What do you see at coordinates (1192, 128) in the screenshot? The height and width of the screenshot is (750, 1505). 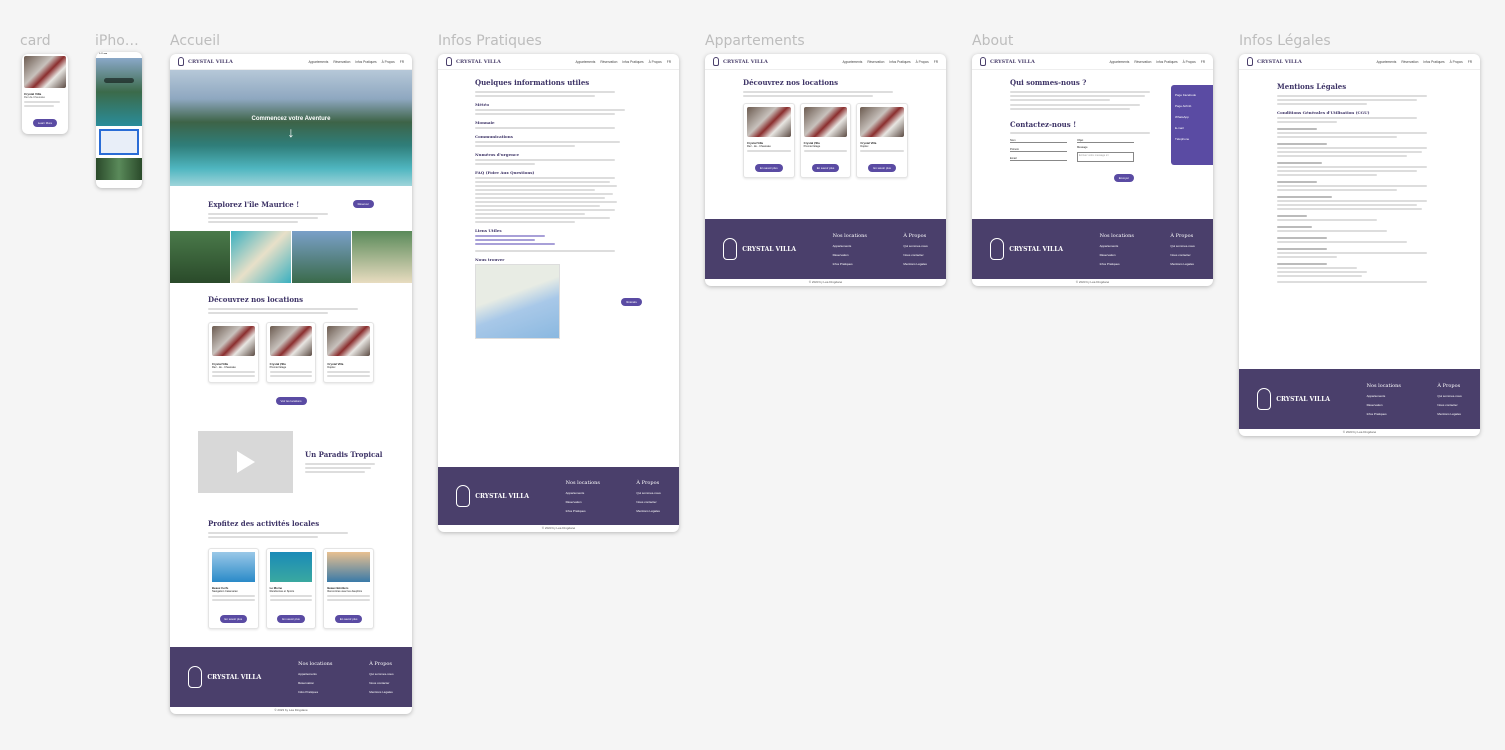 I see `email-link: E-mail` at bounding box center [1192, 128].